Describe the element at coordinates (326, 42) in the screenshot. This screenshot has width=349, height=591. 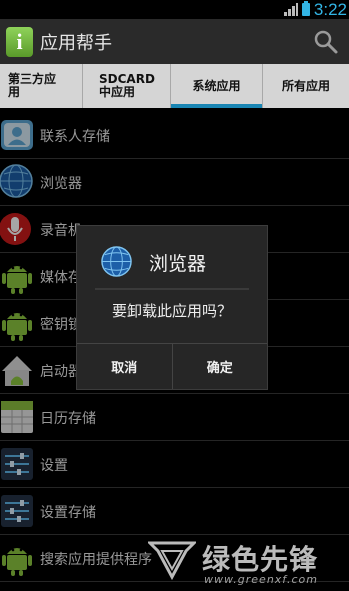
I see `search-icon` at that location.